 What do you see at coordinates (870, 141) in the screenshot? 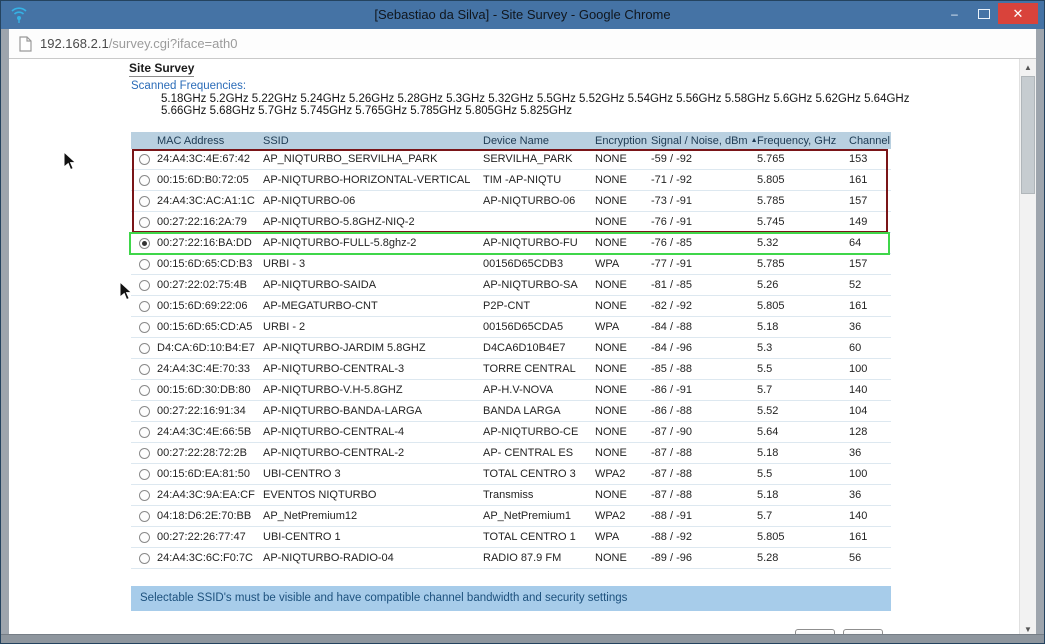
I see `column-header-6: Channel` at bounding box center [870, 141].